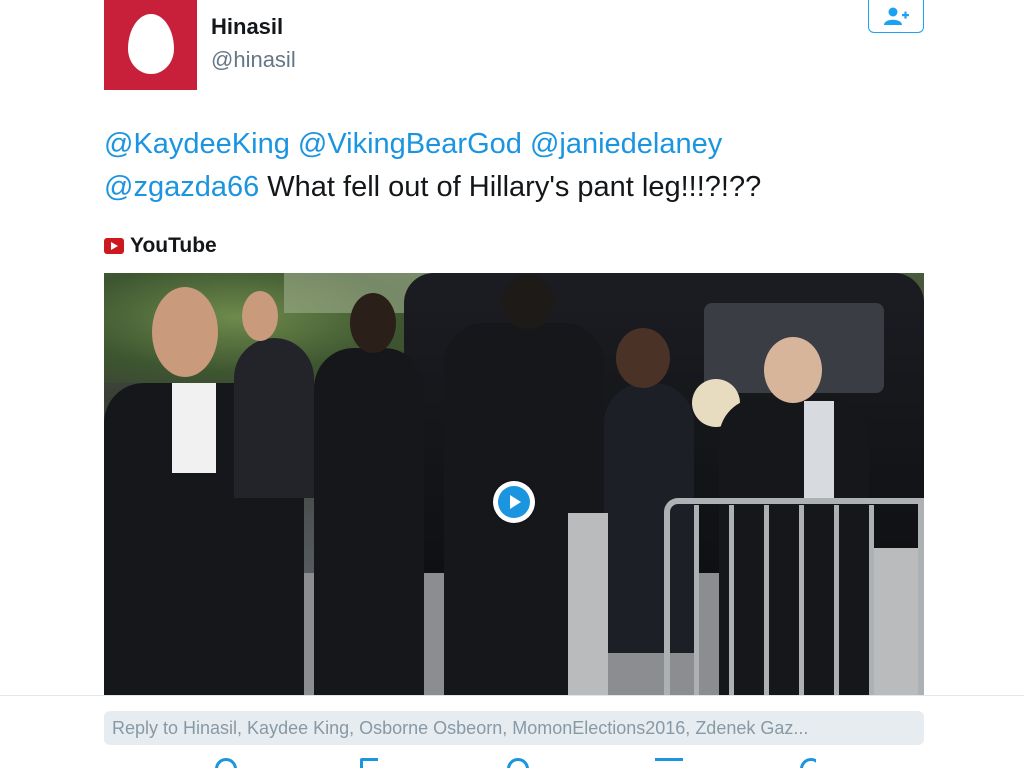  I want to click on thumbnail-bollard, so click(588, 604).